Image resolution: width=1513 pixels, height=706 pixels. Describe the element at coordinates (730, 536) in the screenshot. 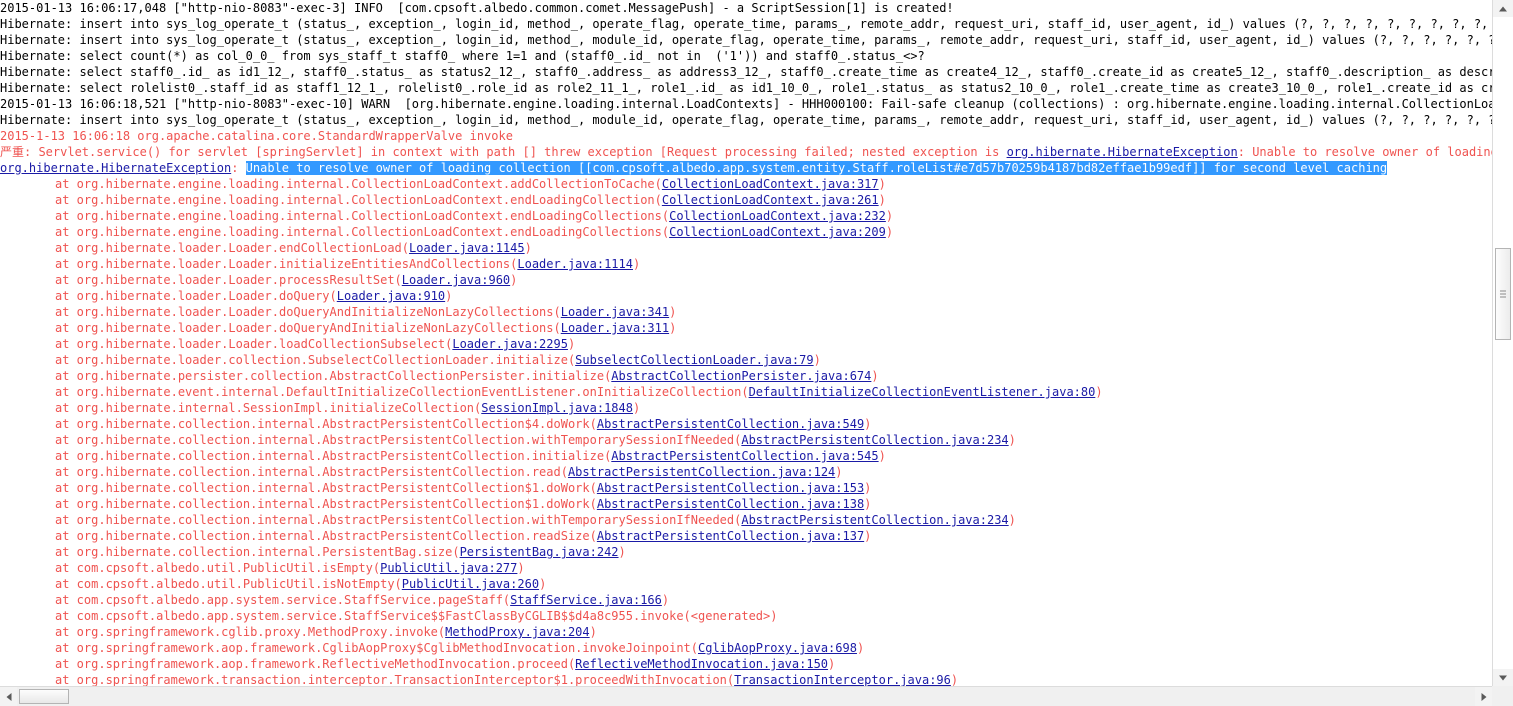

I see `stack-trace-link: AbstractPersistentCollection.java:137` at that location.